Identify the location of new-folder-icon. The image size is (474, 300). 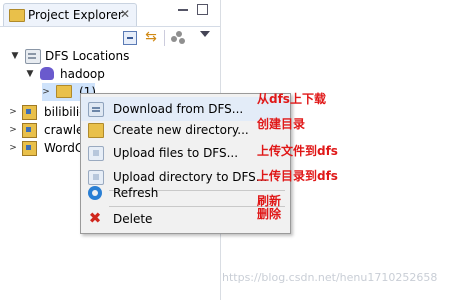
(96, 130).